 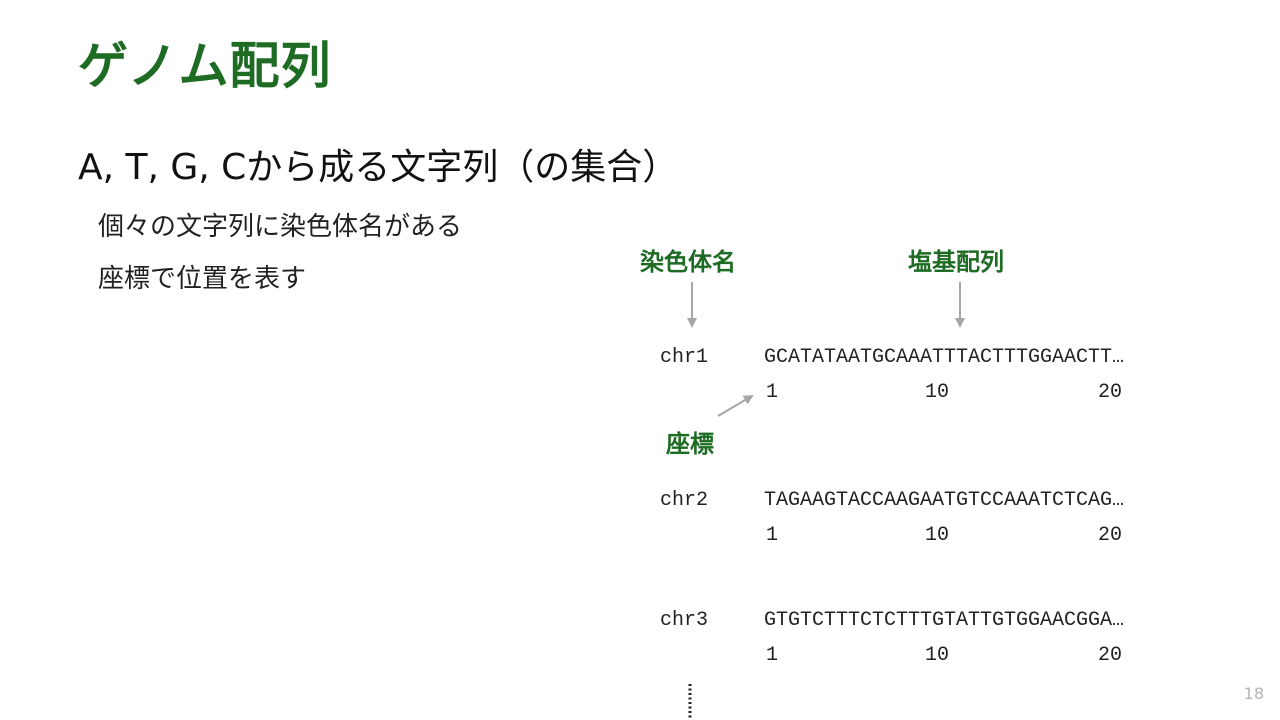 I want to click on annotation-arrows, so click(x=826, y=500).